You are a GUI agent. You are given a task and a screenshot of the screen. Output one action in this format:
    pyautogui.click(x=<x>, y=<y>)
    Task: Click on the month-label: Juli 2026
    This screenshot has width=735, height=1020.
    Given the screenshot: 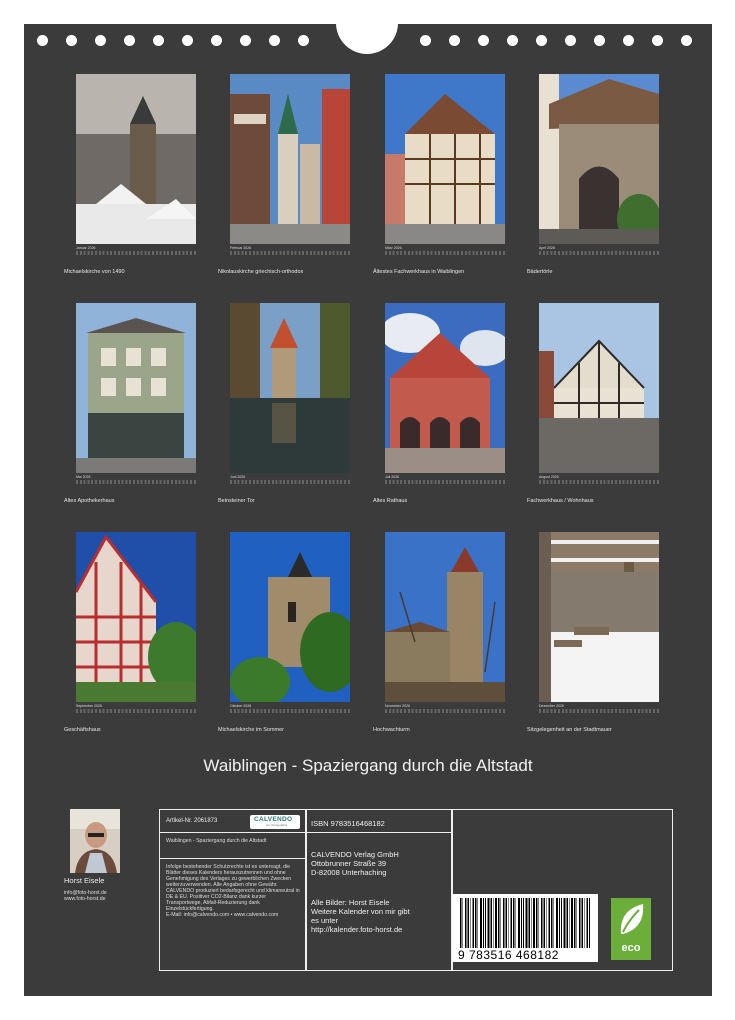 What is the action you would take?
    pyautogui.click(x=392, y=477)
    